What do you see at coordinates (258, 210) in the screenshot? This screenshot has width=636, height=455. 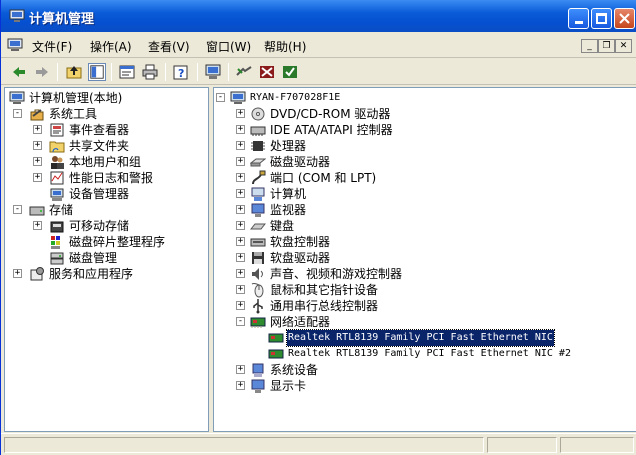 I see `monitor-icon` at bounding box center [258, 210].